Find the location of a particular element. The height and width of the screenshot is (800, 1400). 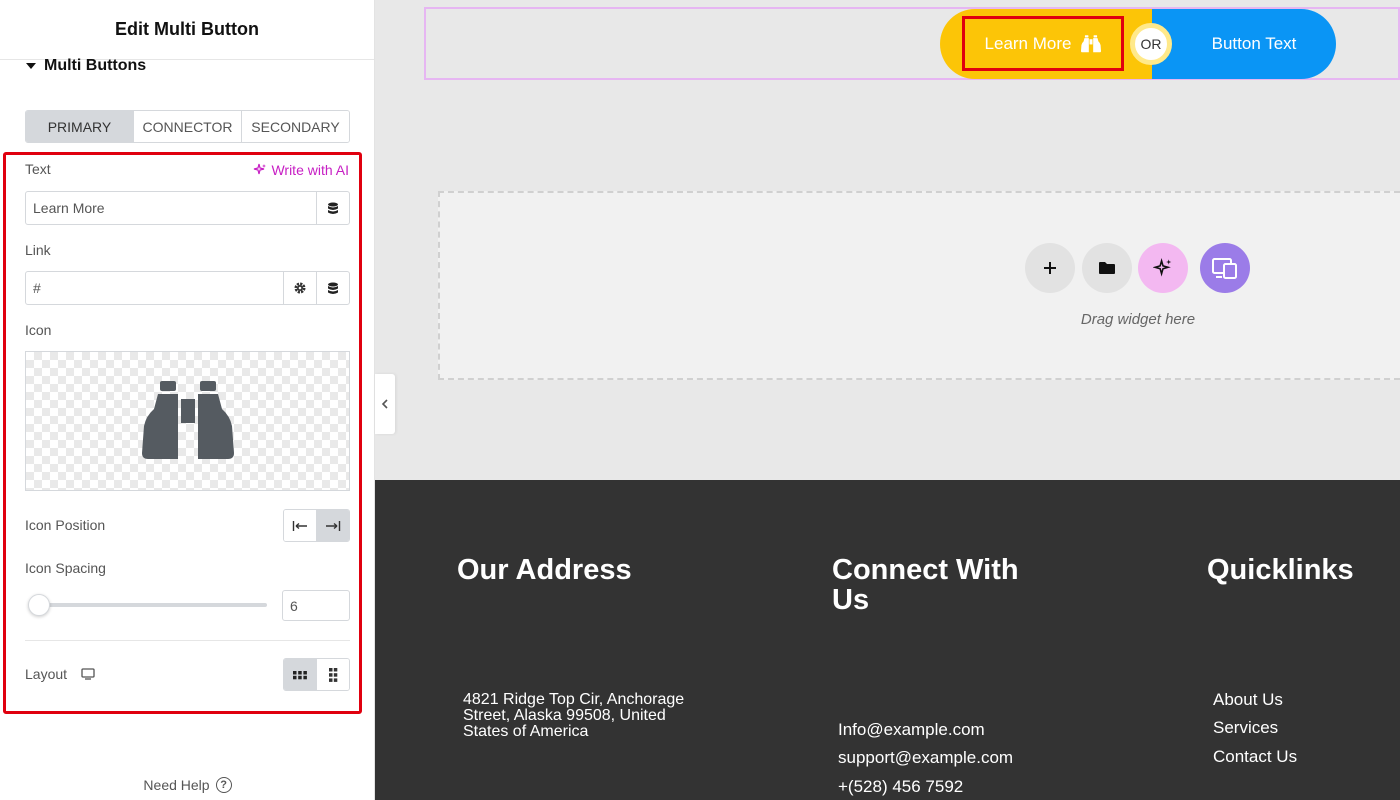

layout-toggle is located at coordinates (316, 674).